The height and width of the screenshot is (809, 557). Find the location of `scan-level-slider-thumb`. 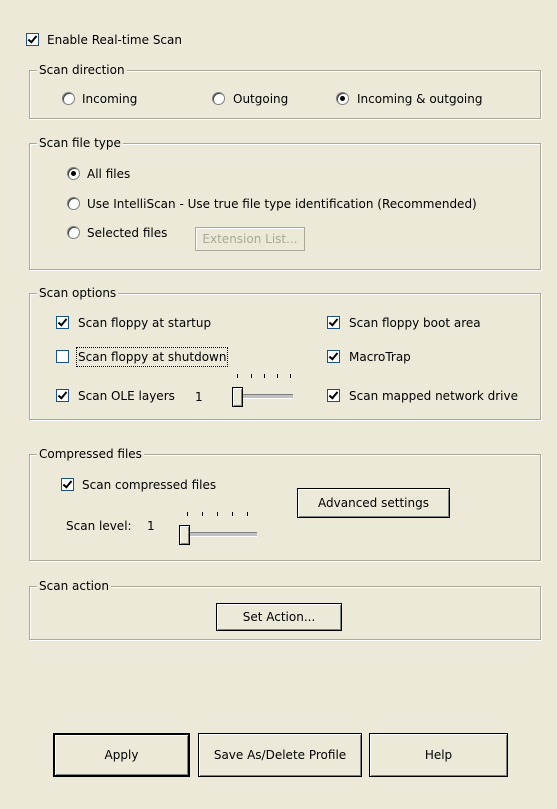

scan-level-slider-thumb is located at coordinates (184, 535).